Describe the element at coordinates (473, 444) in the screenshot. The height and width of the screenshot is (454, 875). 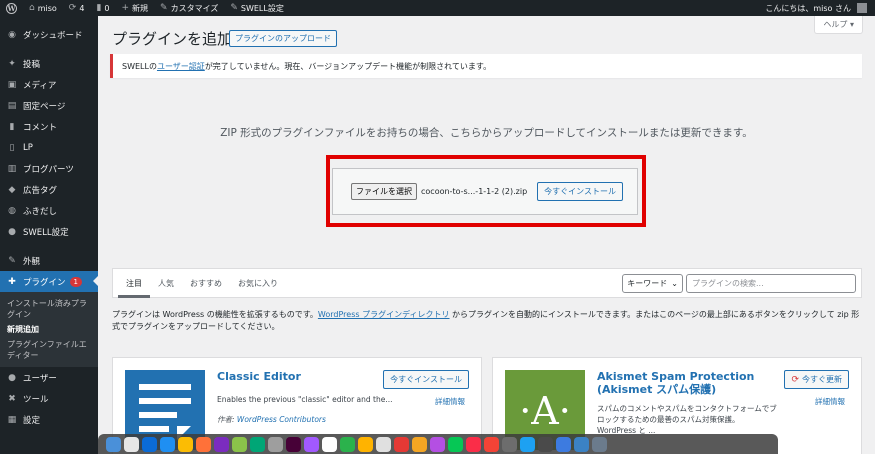
I see `music-icon` at that location.